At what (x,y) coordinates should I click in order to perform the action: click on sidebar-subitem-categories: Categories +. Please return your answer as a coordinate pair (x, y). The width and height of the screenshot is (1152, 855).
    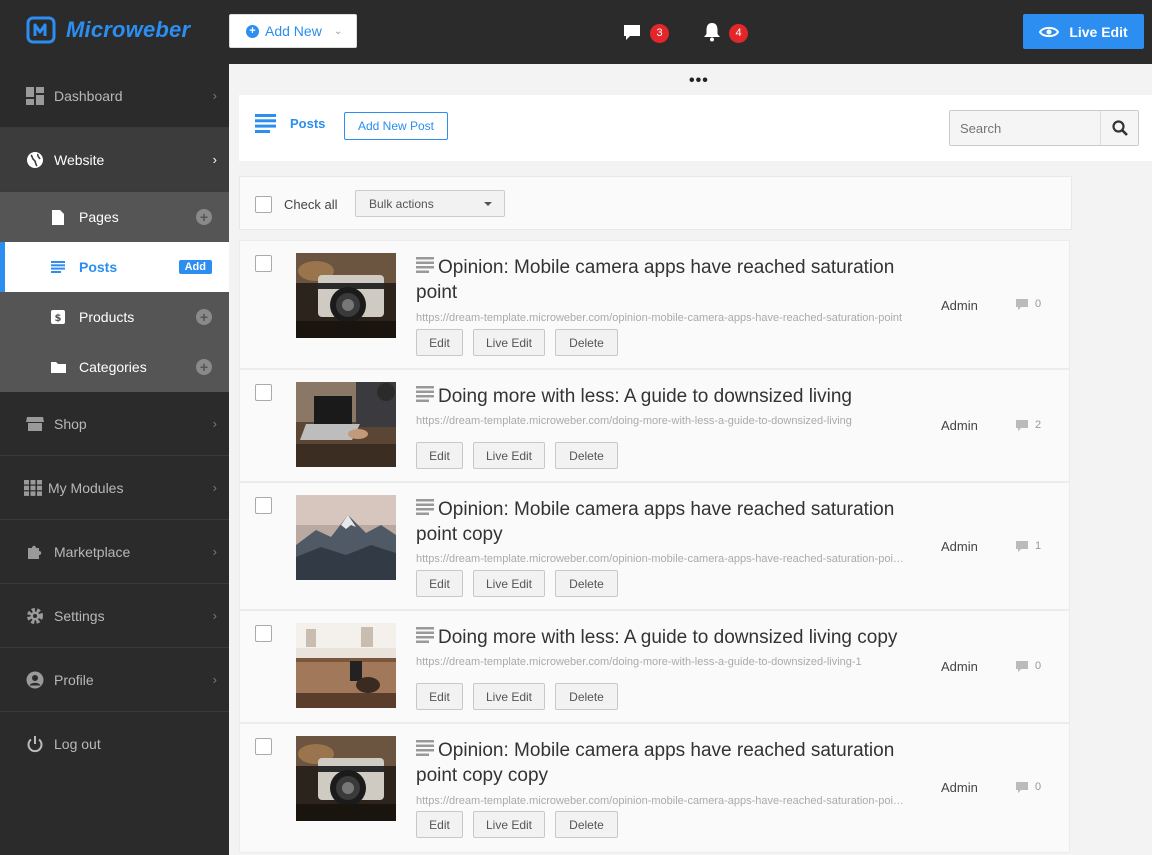
    Looking at the image, I should click on (114, 367).